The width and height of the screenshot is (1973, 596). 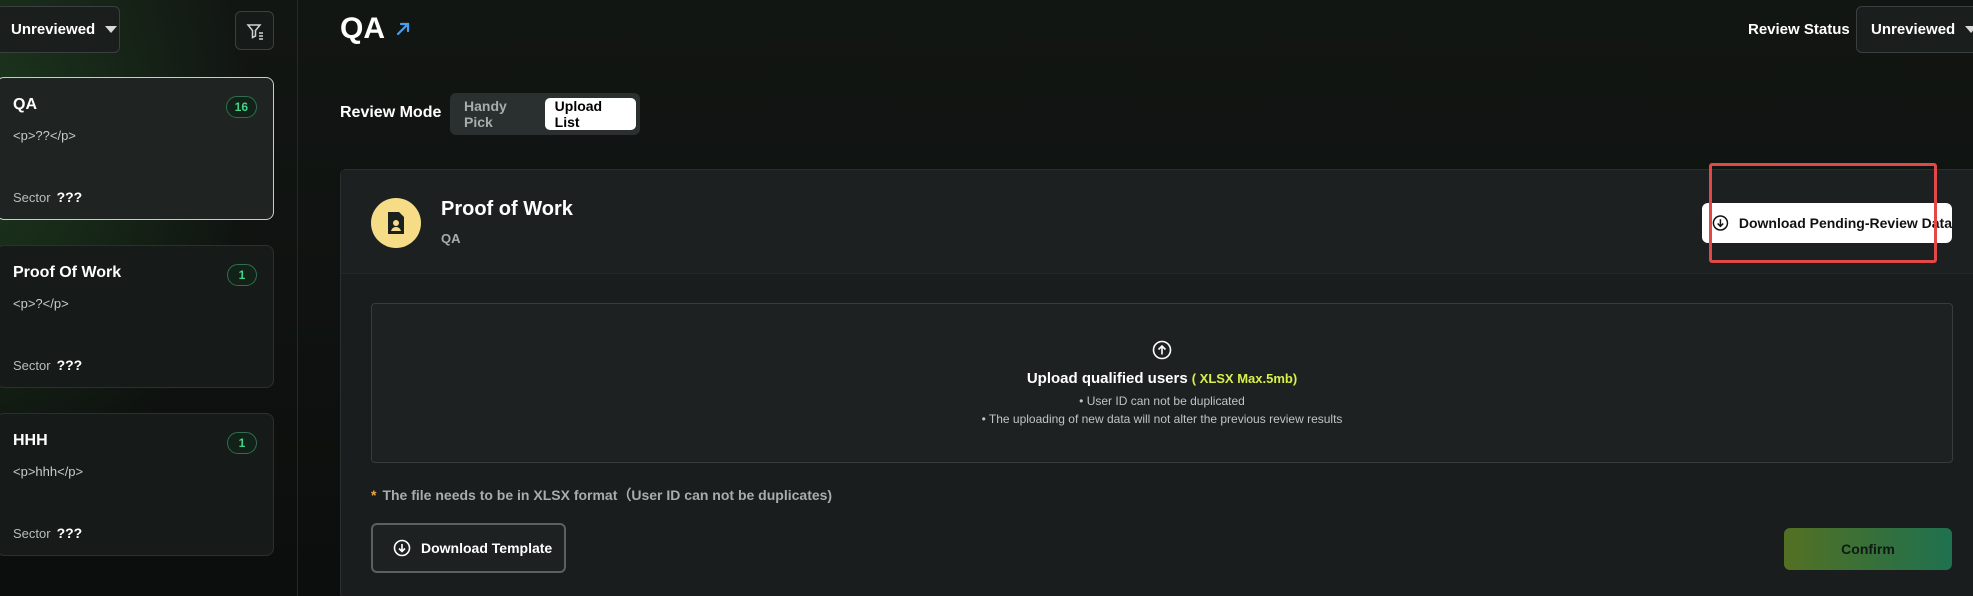 What do you see at coordinates (1107, 378) in the screenshot?
I see `upload-title-text: Upload qualified users` at bounding box center [1107, 378].